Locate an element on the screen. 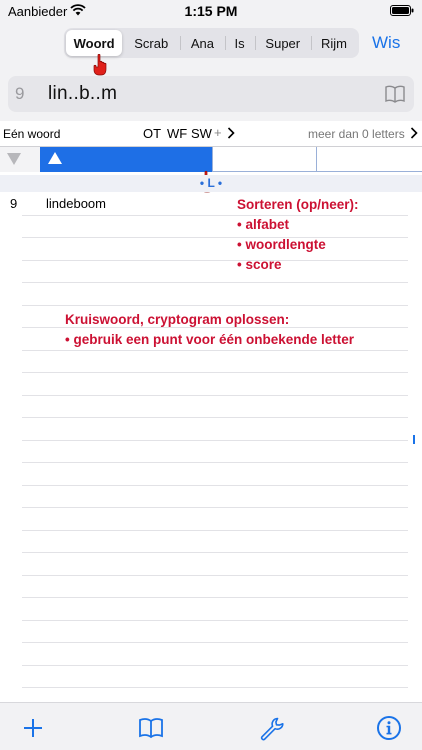 Image resolution: width=422 pixels, height=750 pixels. status-time: 1:15 PM is located at coordinates (211, 11).